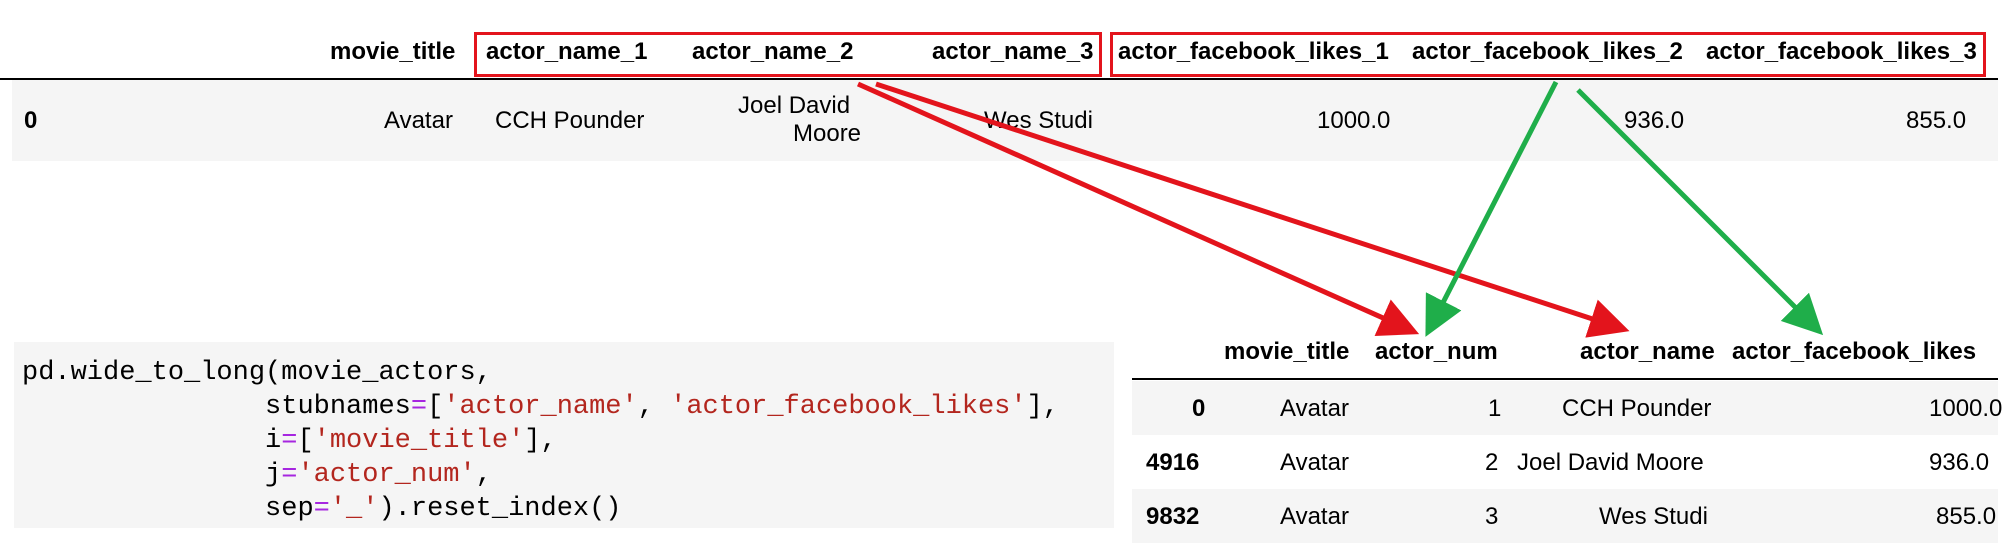 The image size is (2002, 556). I want to click on arrow-to-actor-num, so click(1138, 209).